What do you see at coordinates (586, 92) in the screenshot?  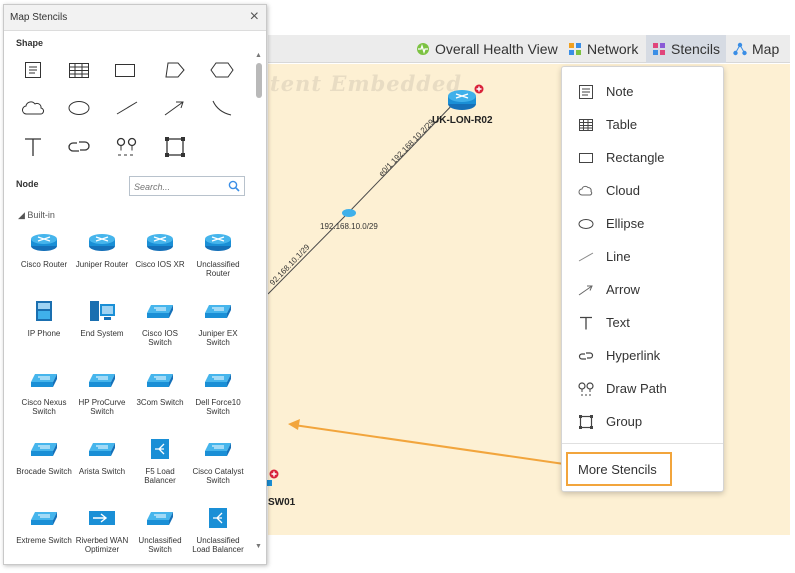 I see `note-icon` at bounding box center [586, 92].